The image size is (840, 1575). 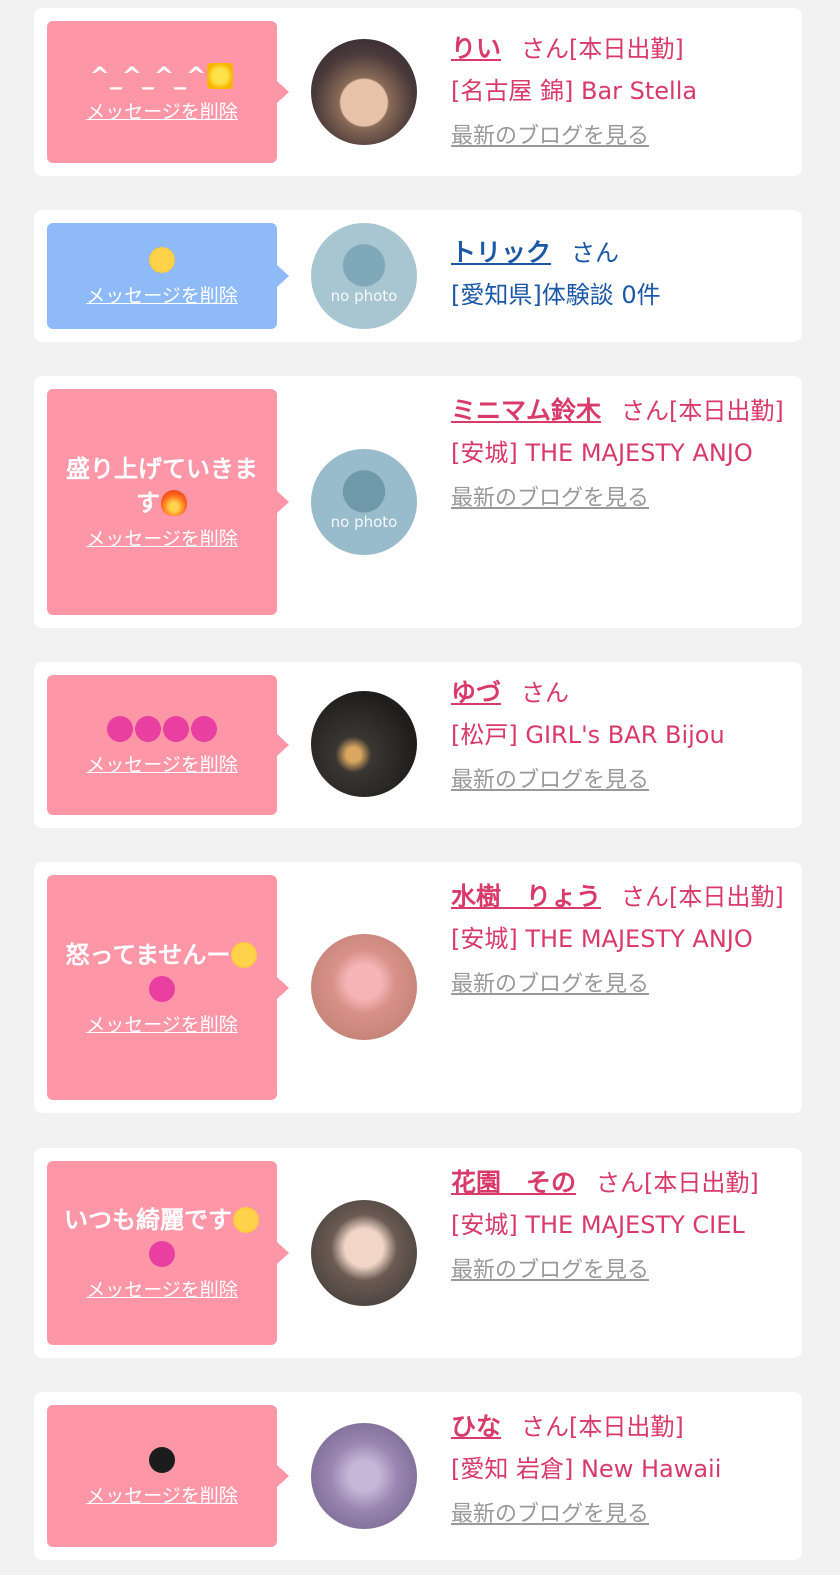 I want to click on message-card: メッセージを削除 no photo トリック さん [愛知県]体験談 0件, so click(x=418, y=276).